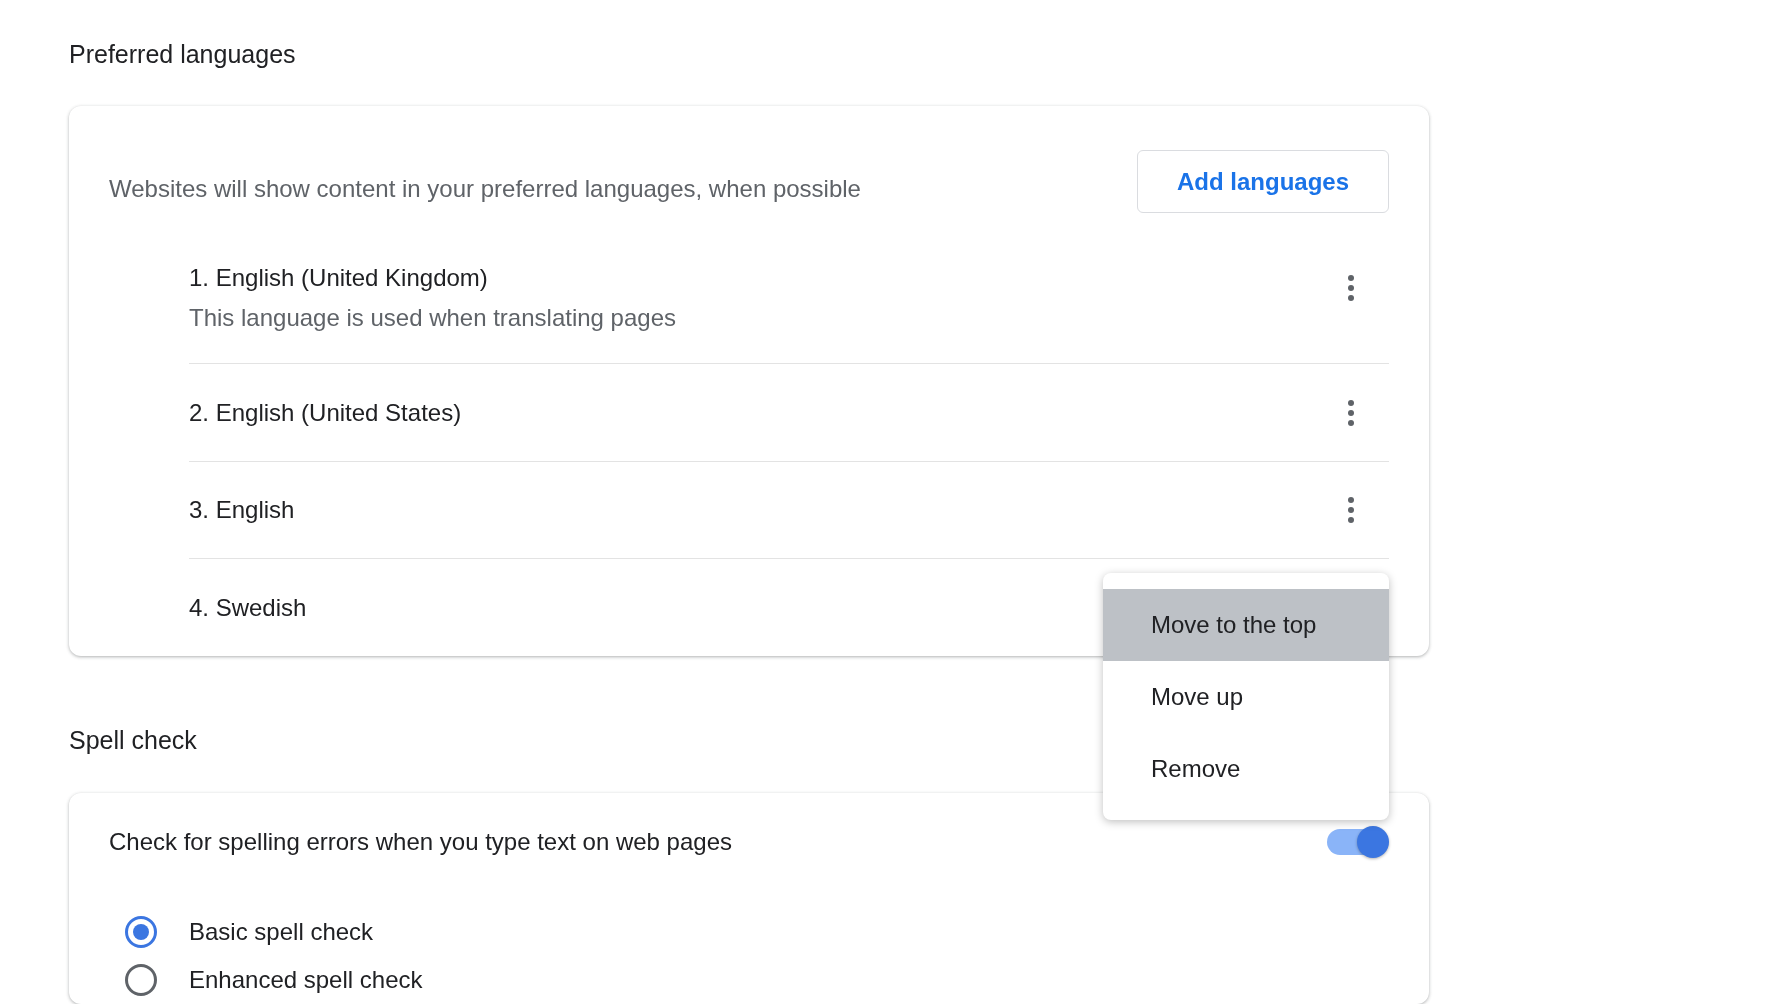  Describe the element at coordinates (133, 740) in the screenshot. I see `section-title: Spell check` at that location.